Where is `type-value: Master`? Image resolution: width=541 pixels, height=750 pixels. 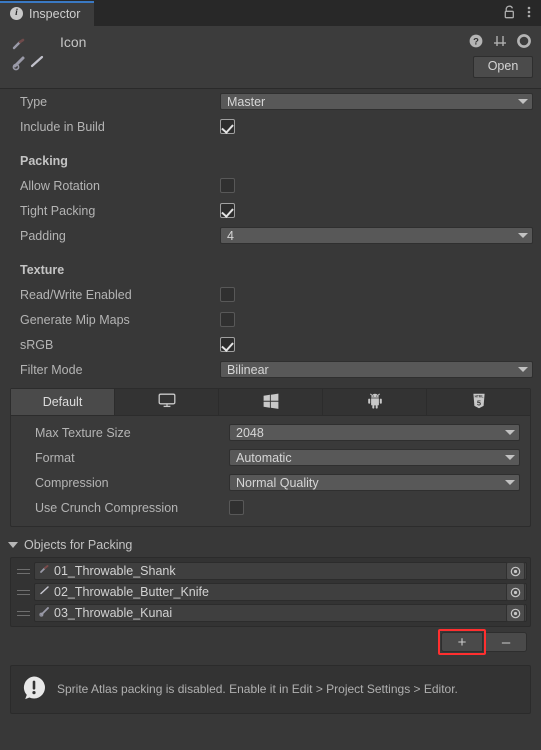
type-value: Master is located at coordinates (246, 101).